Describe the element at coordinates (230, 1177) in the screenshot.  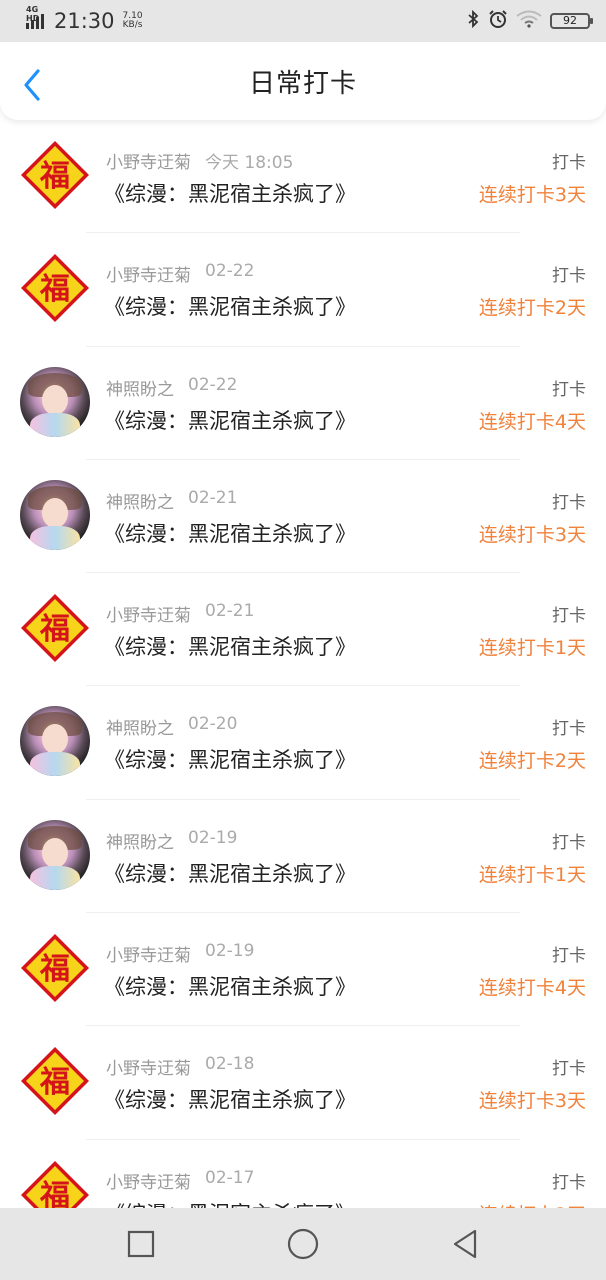
I see `checkin-time: 02-17` at that location.